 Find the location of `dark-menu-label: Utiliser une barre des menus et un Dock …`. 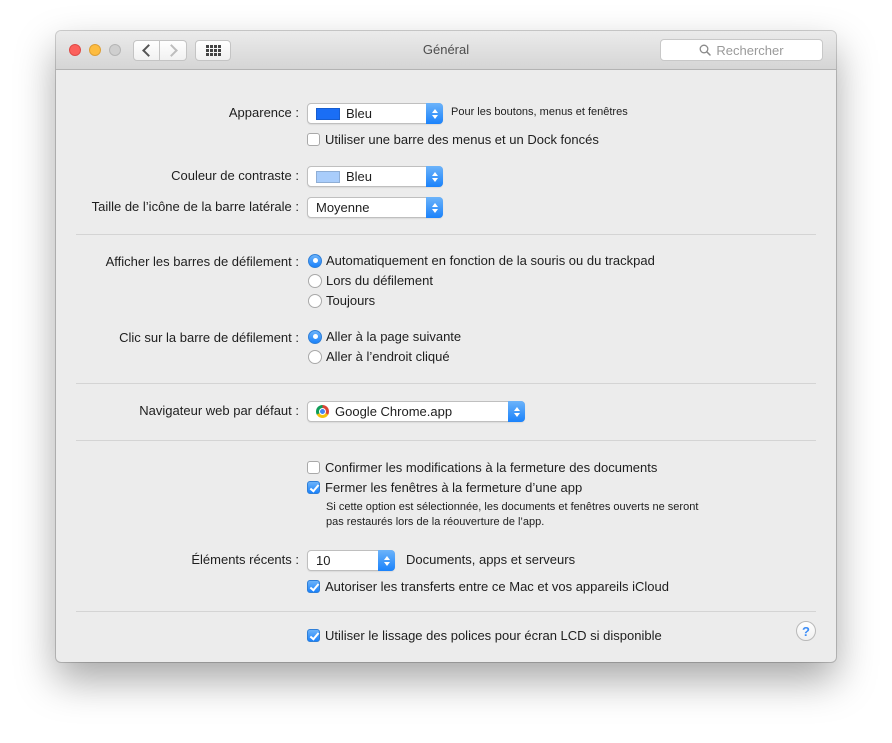

dark-menu-label: Utiliser une barre des menus et un Dock … is located at coordinates (462, 139).